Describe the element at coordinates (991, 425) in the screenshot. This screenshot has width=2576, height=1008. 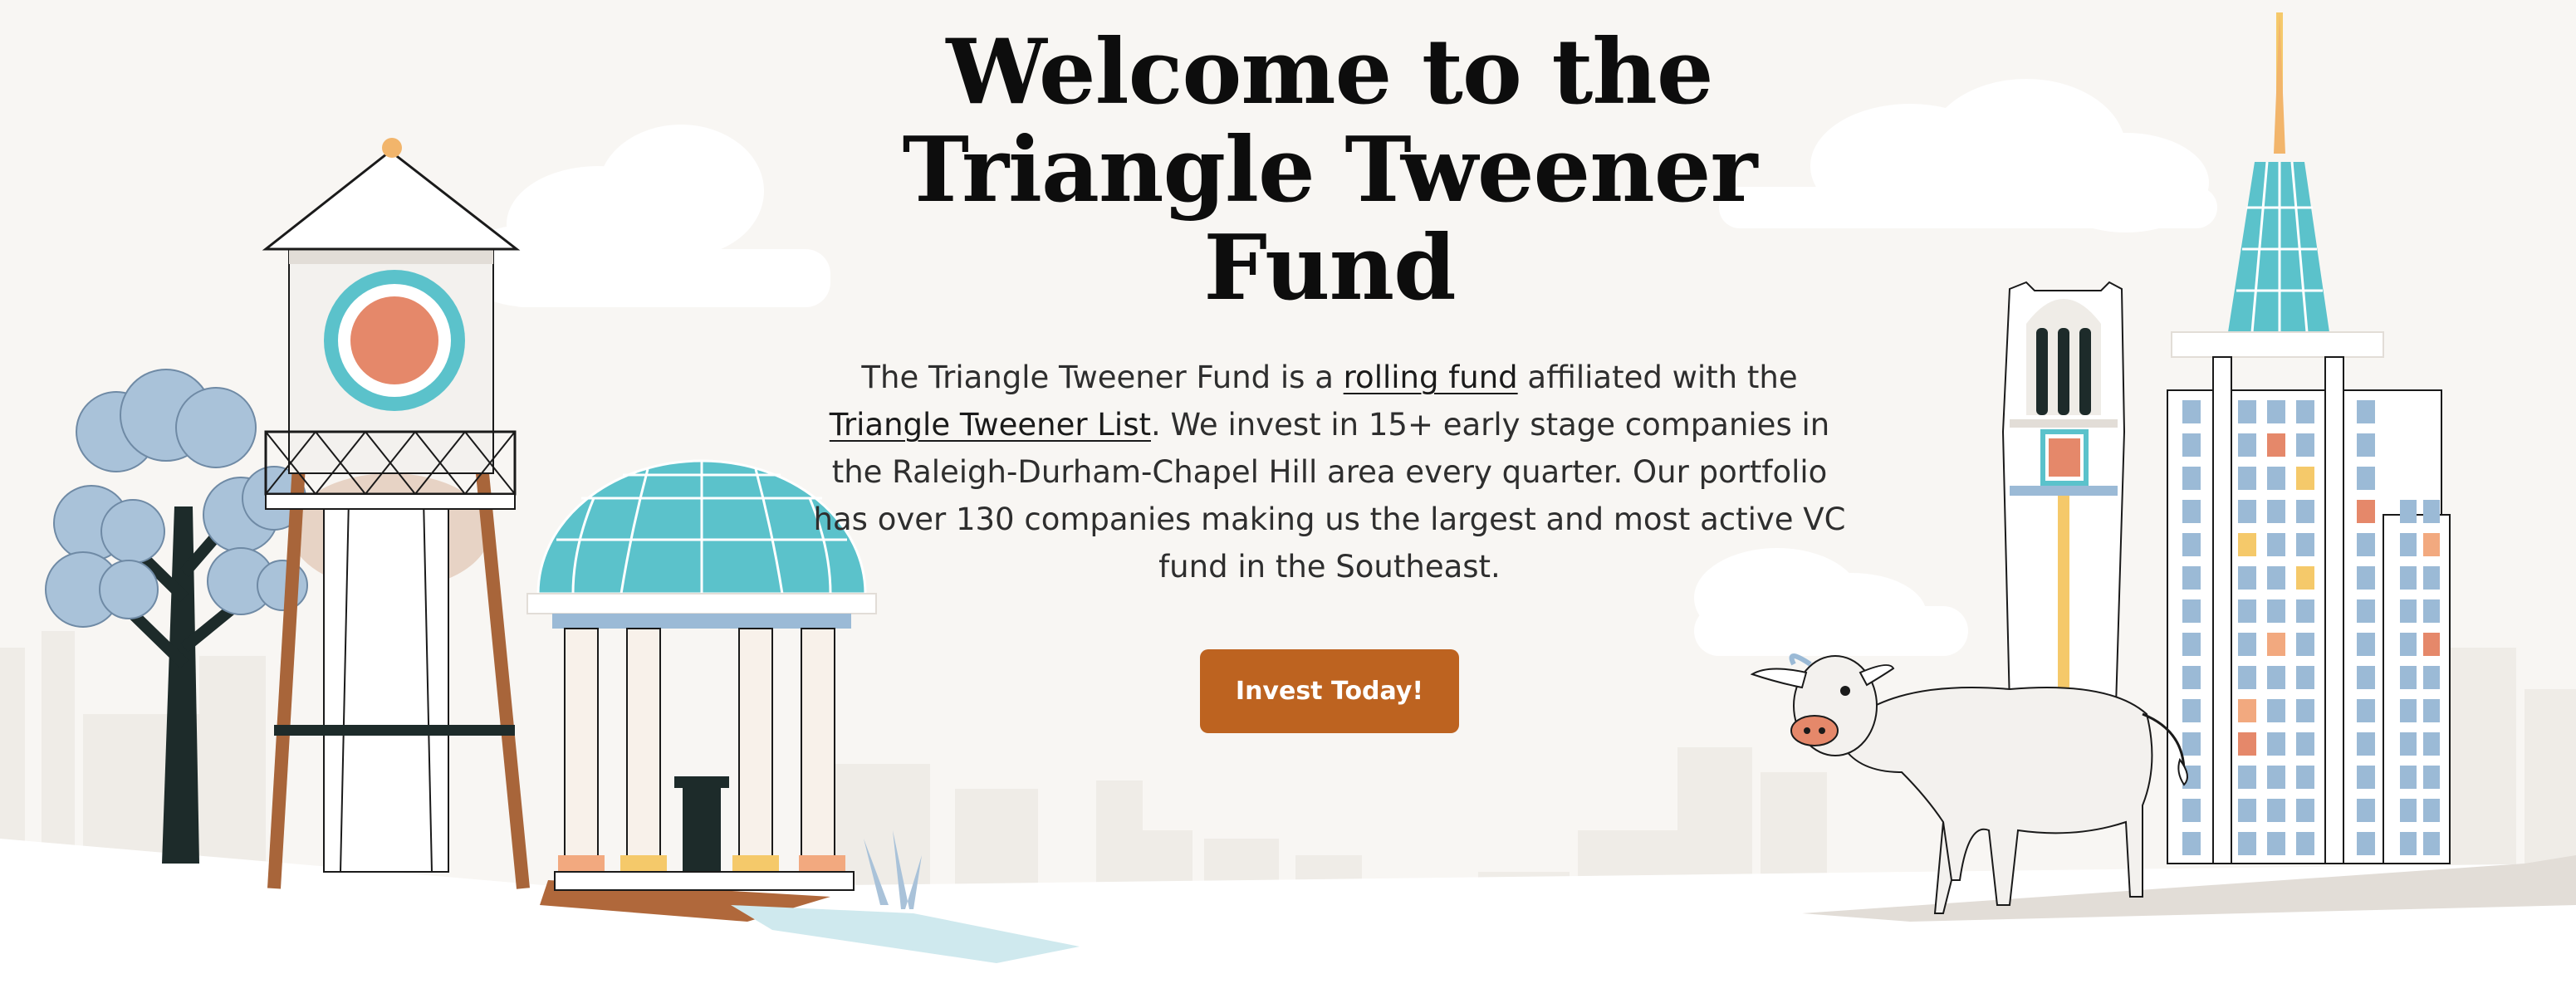
I see `triangle-tweener-list-link: Triangle Tweener List` at that location.